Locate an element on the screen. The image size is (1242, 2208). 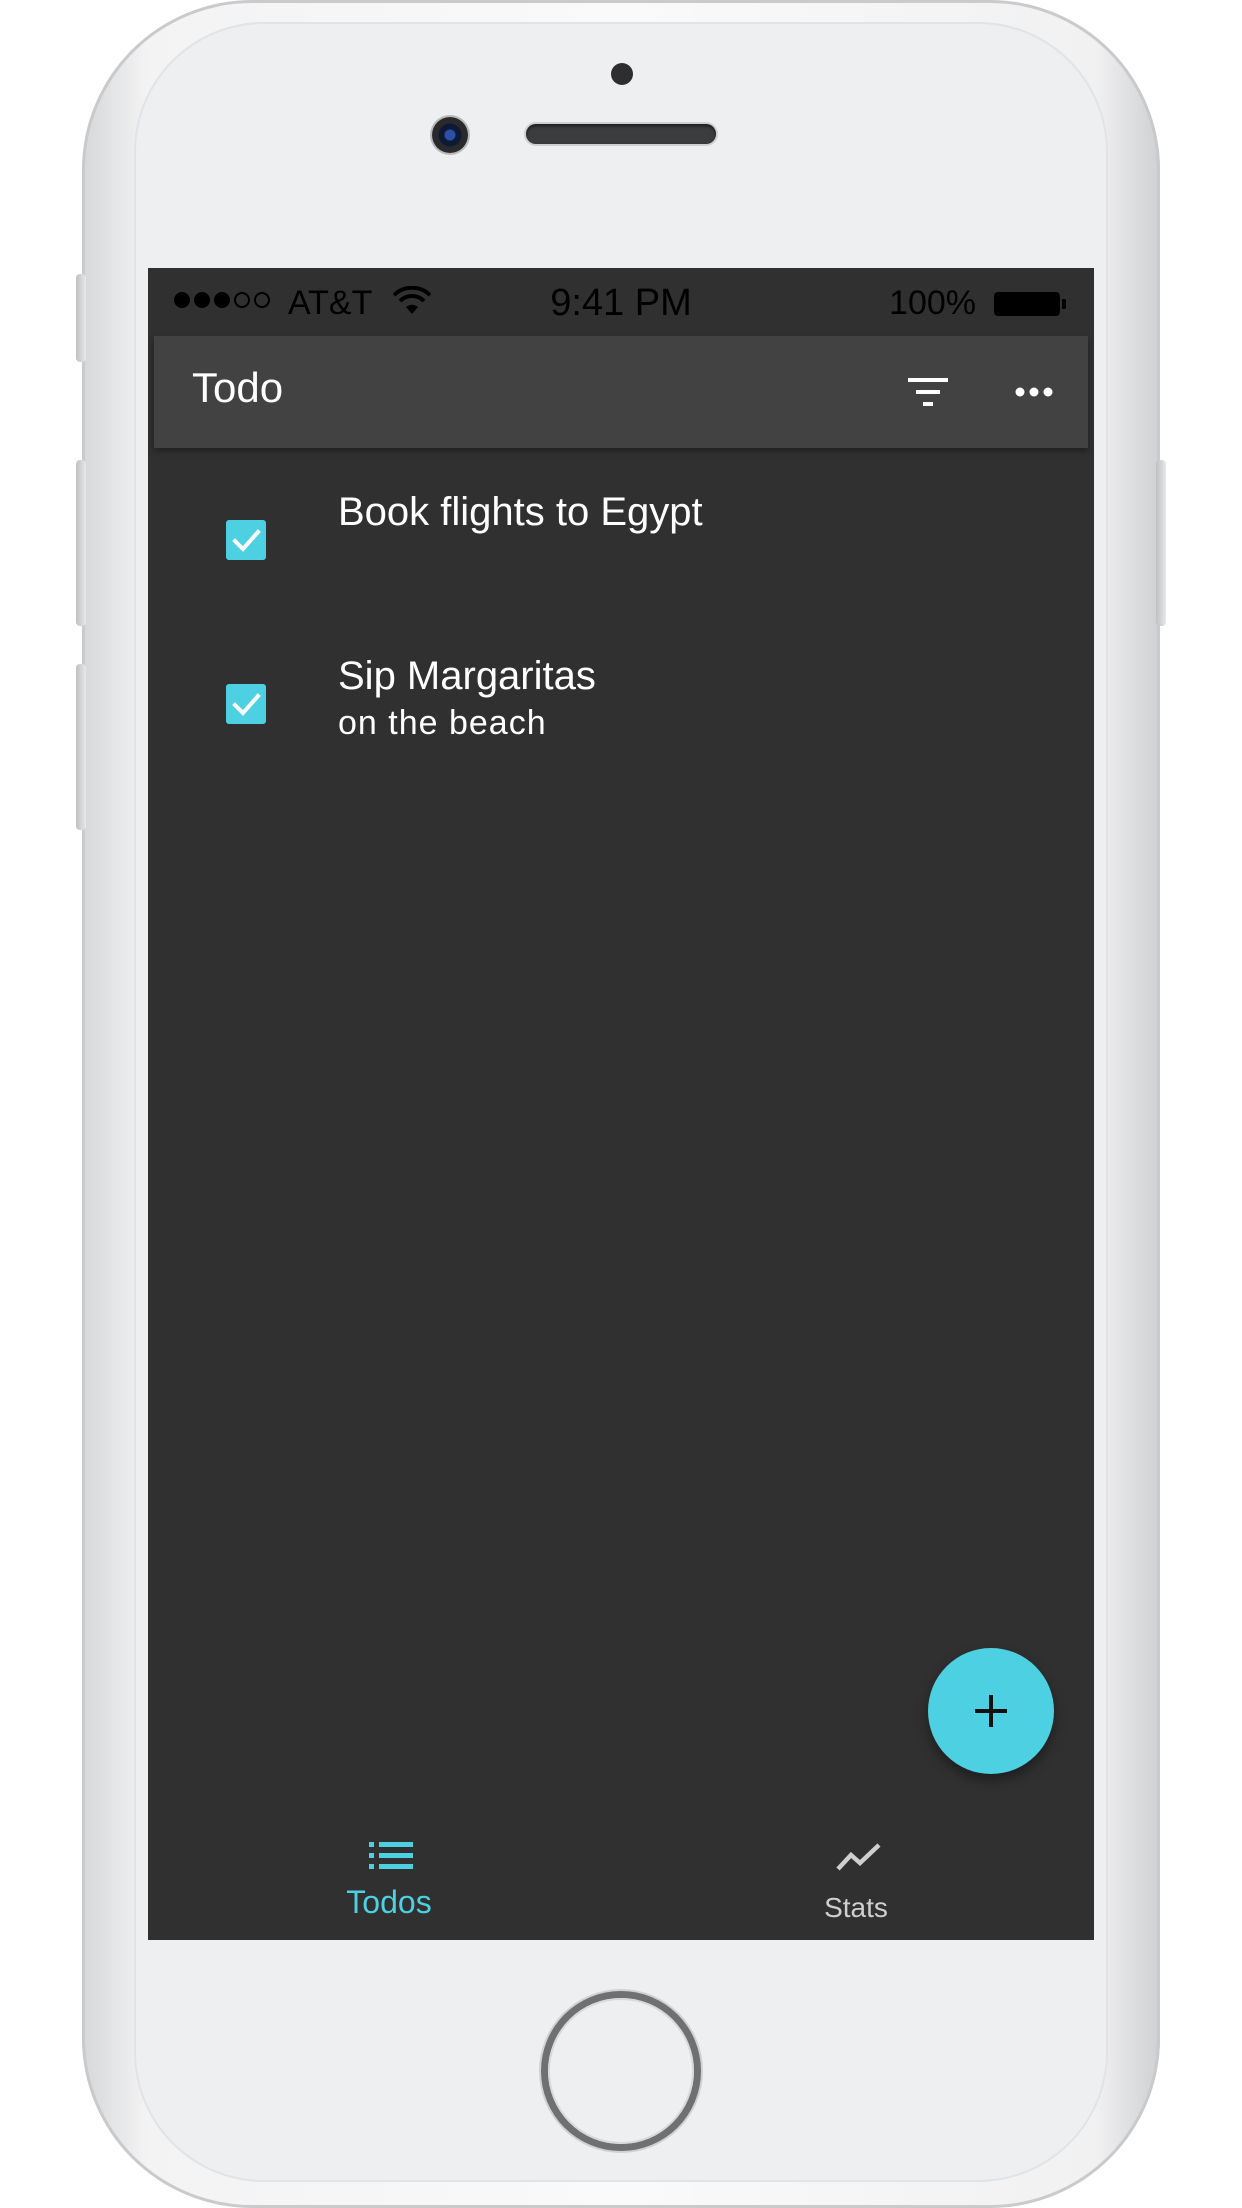
tab-label: Stats is located at coordinates (856, 1907).